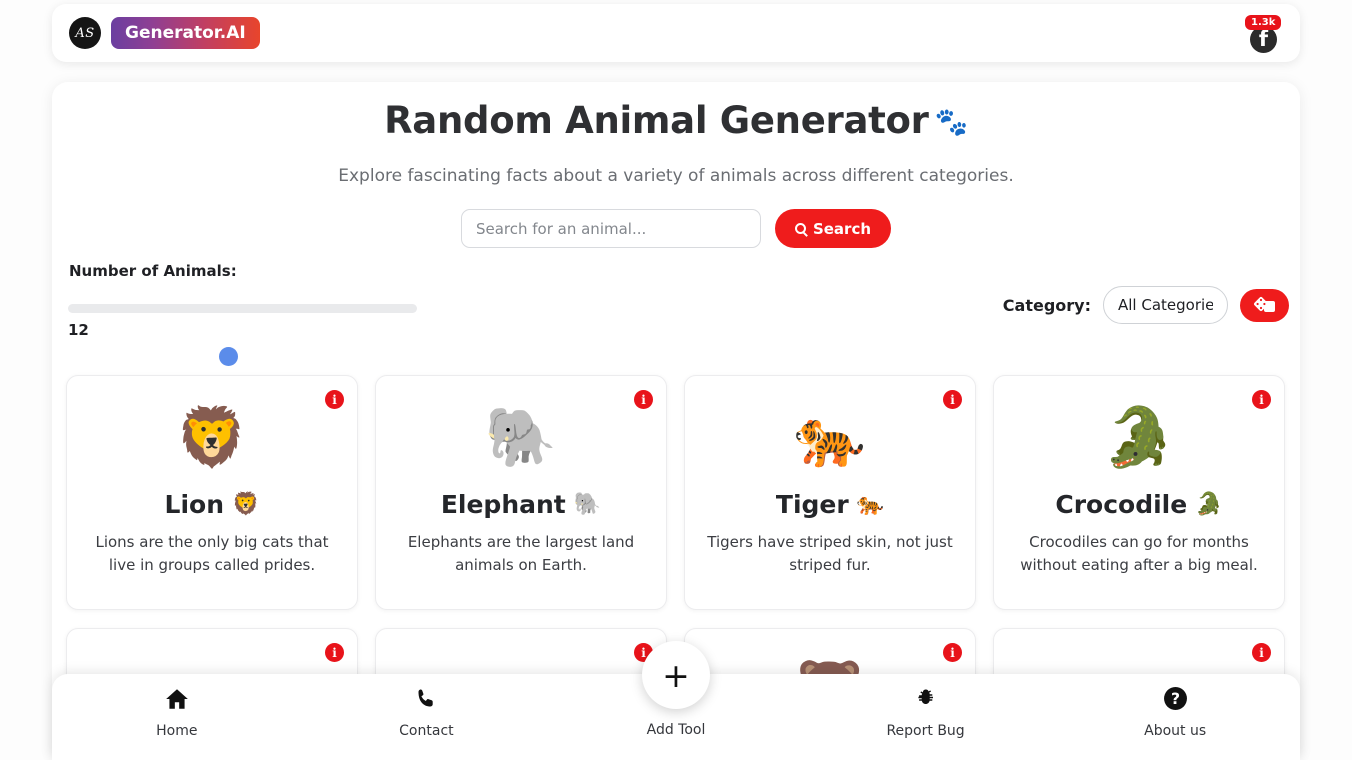 The width and height of the screenshot is (1352, 760). What do you see at coordinates (1165, 305) in the screenshot?
I see `category-select: All Categories` at bounding box center [1165, 305].